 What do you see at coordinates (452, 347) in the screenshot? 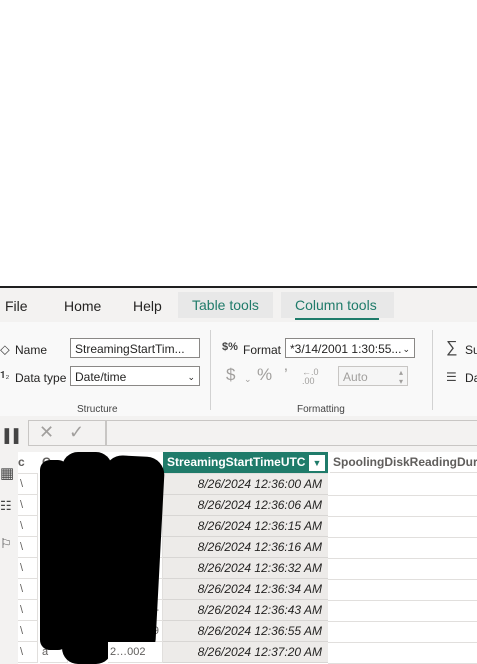
I see `sigma-icon: ∑` at bounding box center [452, 347].